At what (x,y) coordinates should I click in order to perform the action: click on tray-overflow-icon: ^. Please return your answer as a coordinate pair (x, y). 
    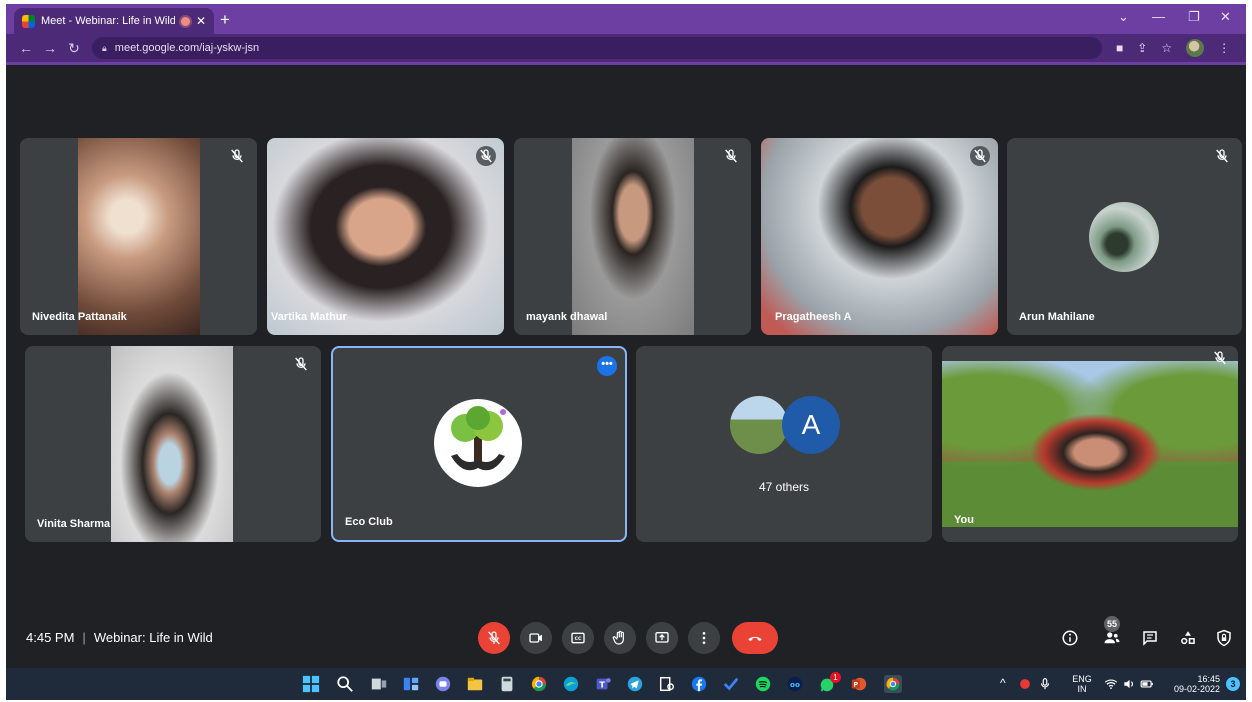
    Looking at the image, I should click on (1003, 683).